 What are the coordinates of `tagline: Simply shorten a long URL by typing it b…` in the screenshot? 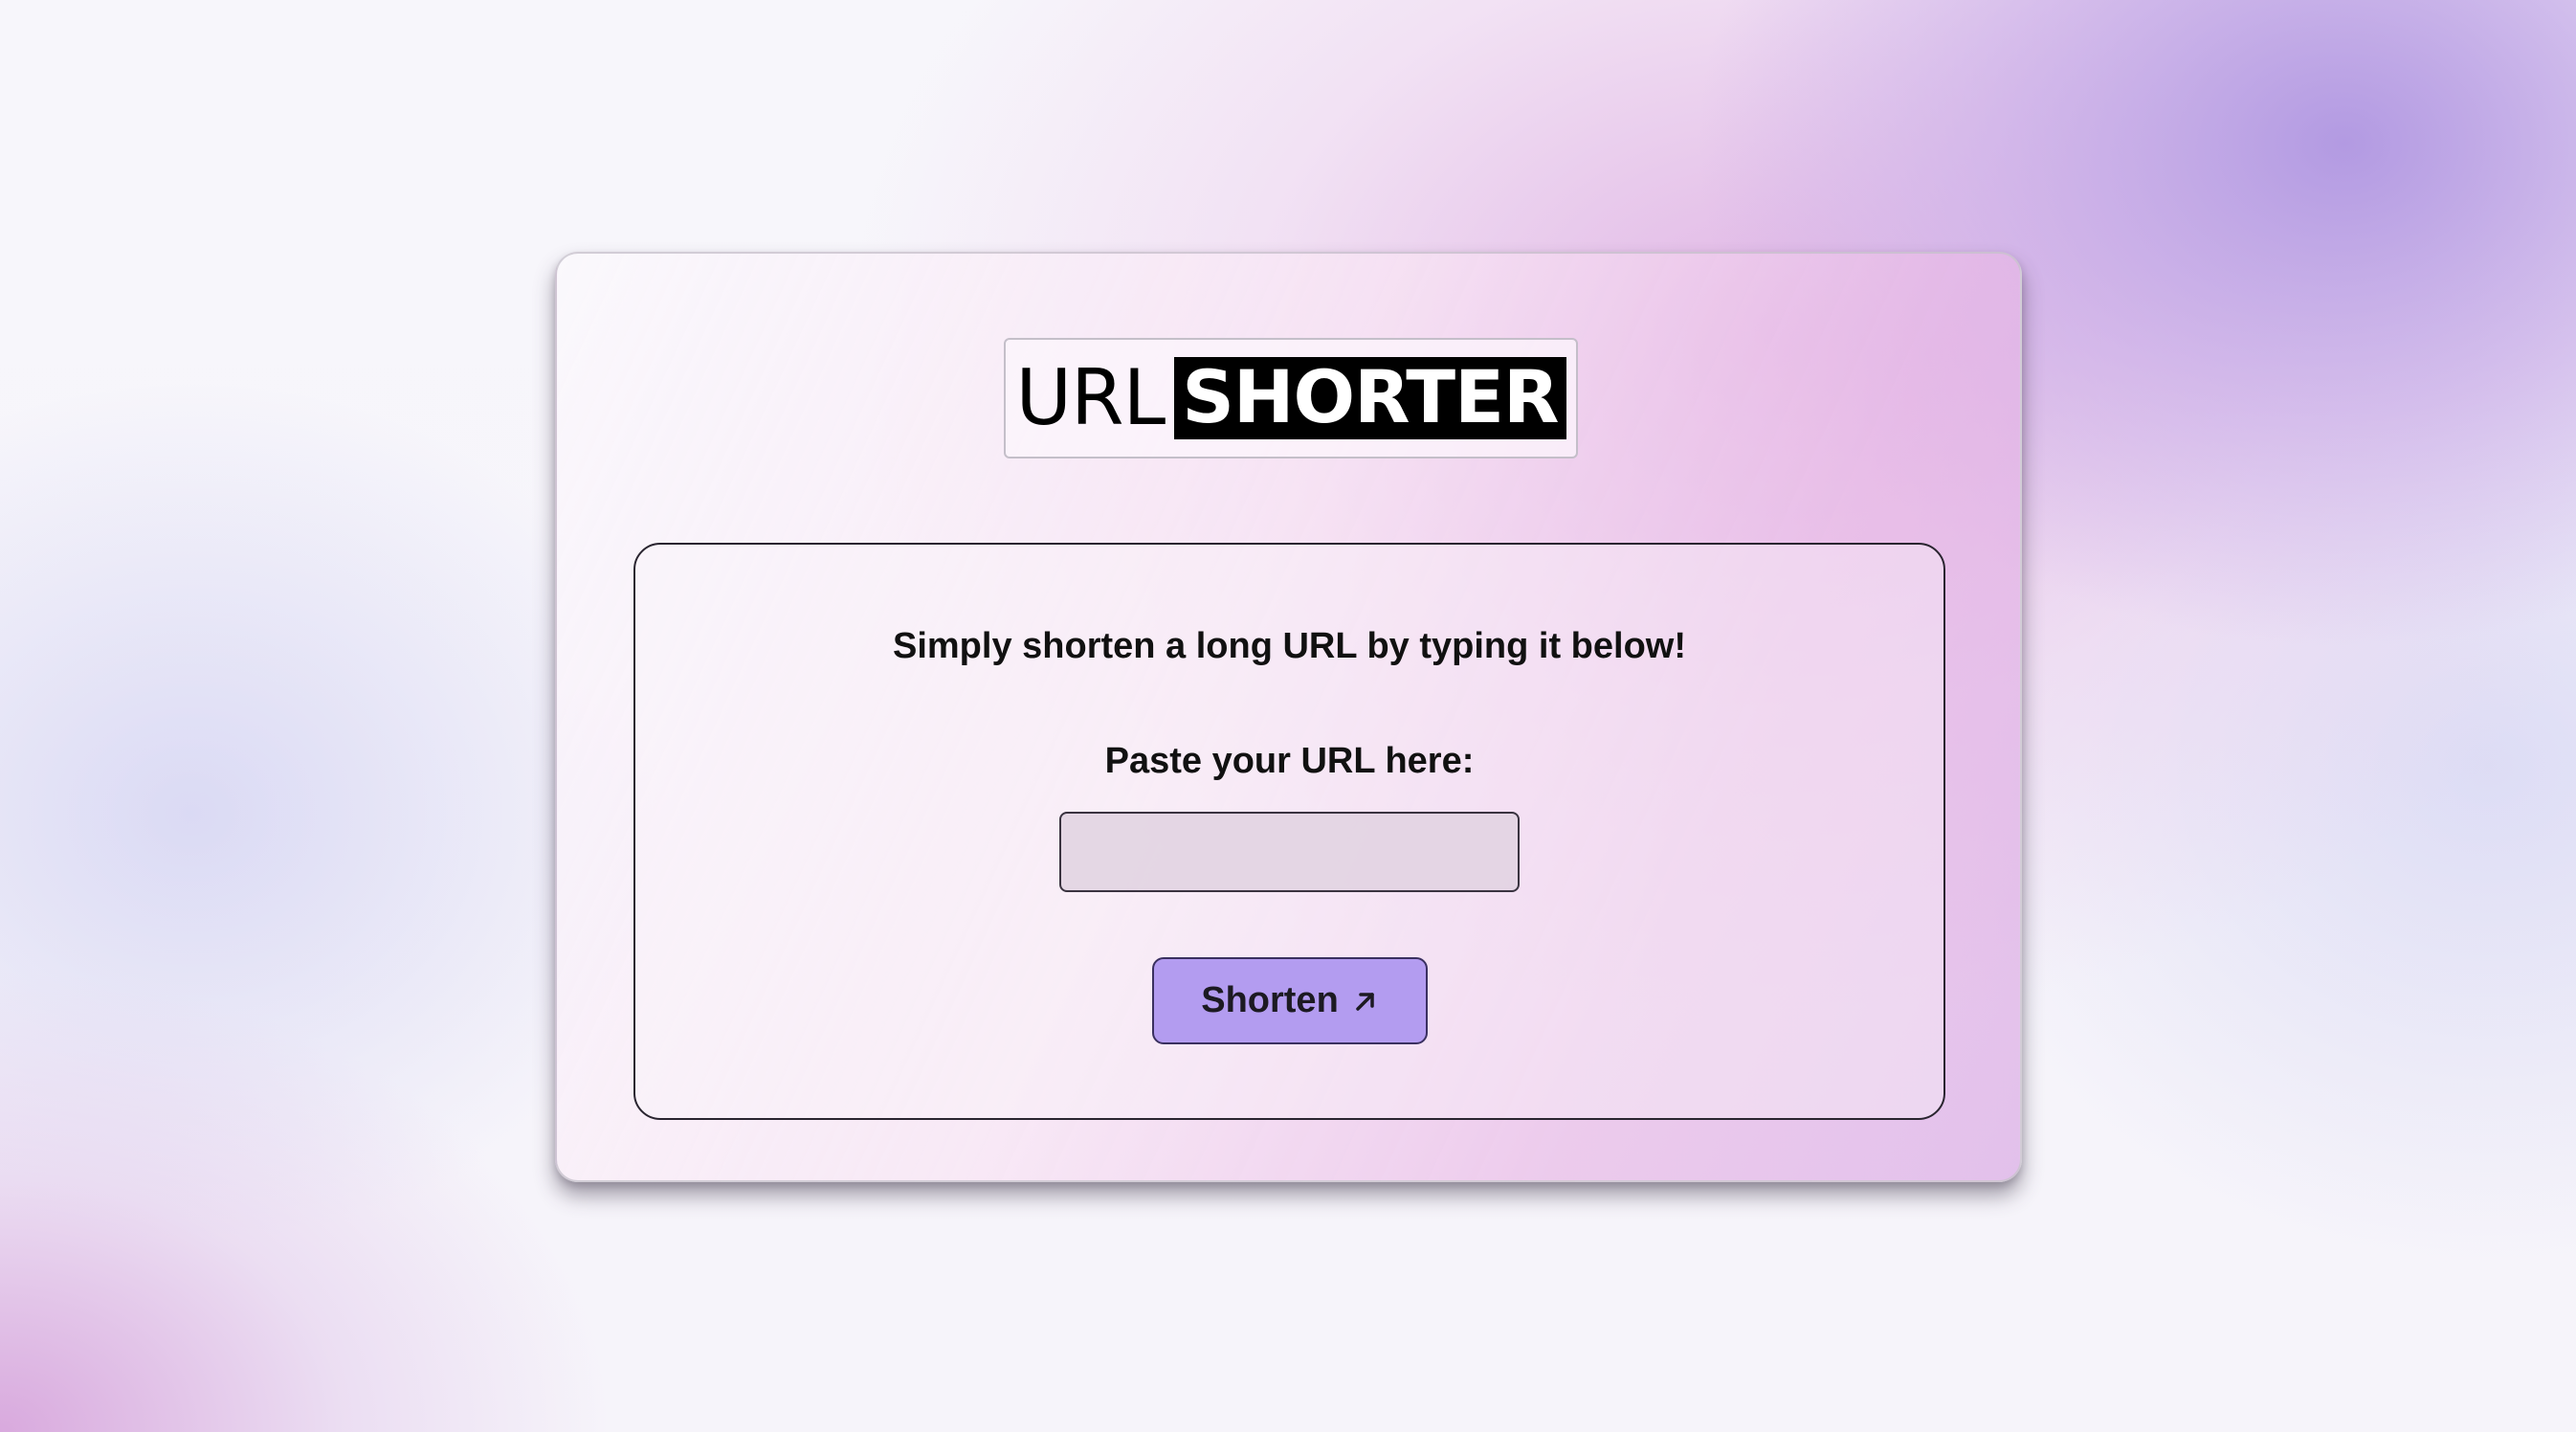 It's located at (1289, 646).